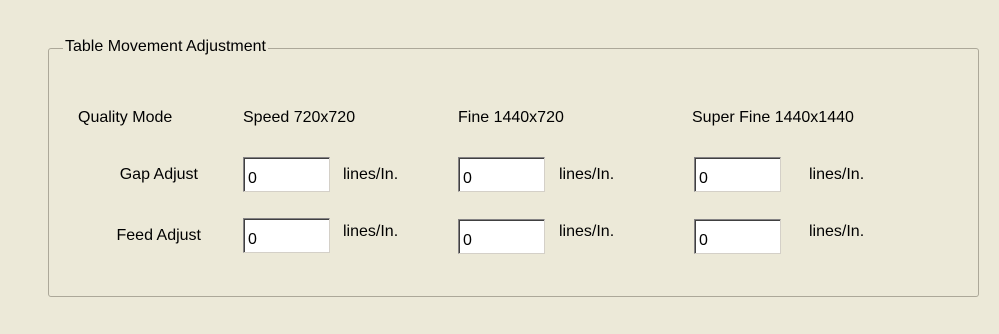 The height and width of the screenshot is (334, 999). I want to click on gap-adjust-super-fine-unit: lines/In., so click(837, 174).